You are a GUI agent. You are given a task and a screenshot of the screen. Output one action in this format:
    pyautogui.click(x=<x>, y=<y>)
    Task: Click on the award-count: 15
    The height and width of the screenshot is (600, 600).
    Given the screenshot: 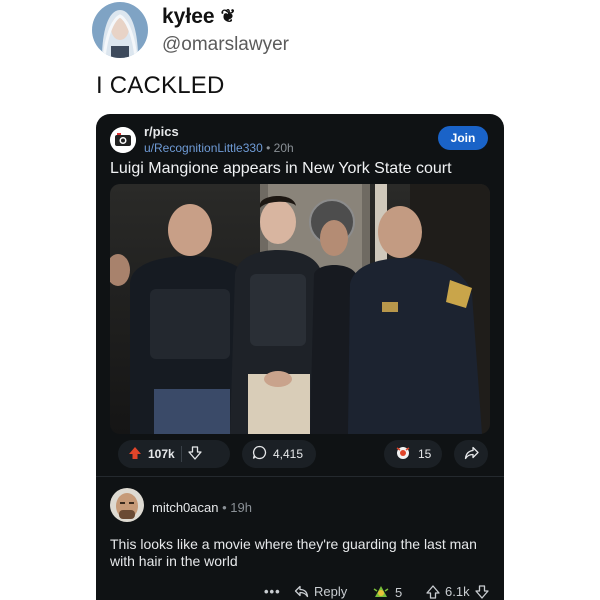 What is the action you would take?
    pyautogui.click(x=425, y=454)
    